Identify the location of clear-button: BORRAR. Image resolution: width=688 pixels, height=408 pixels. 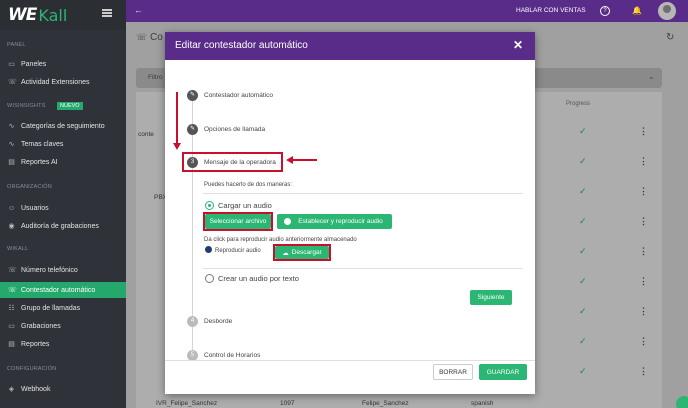
(453, 372).